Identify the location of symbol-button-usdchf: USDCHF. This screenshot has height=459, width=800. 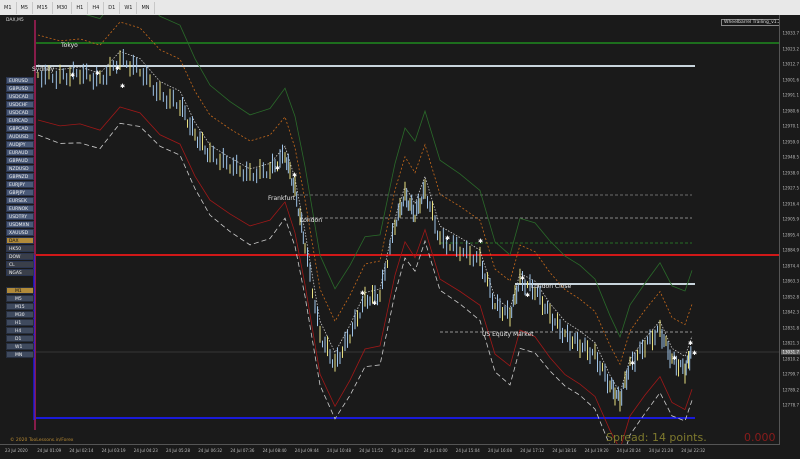
(20, 104).